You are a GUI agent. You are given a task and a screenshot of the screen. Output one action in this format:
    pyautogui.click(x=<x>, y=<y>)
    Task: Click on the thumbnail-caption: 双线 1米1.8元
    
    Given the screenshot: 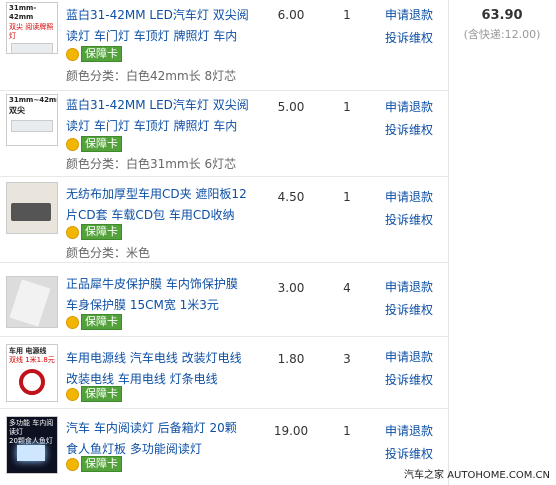 What is the action you would take?
    pyautogui.click(x=32, y=360)
    